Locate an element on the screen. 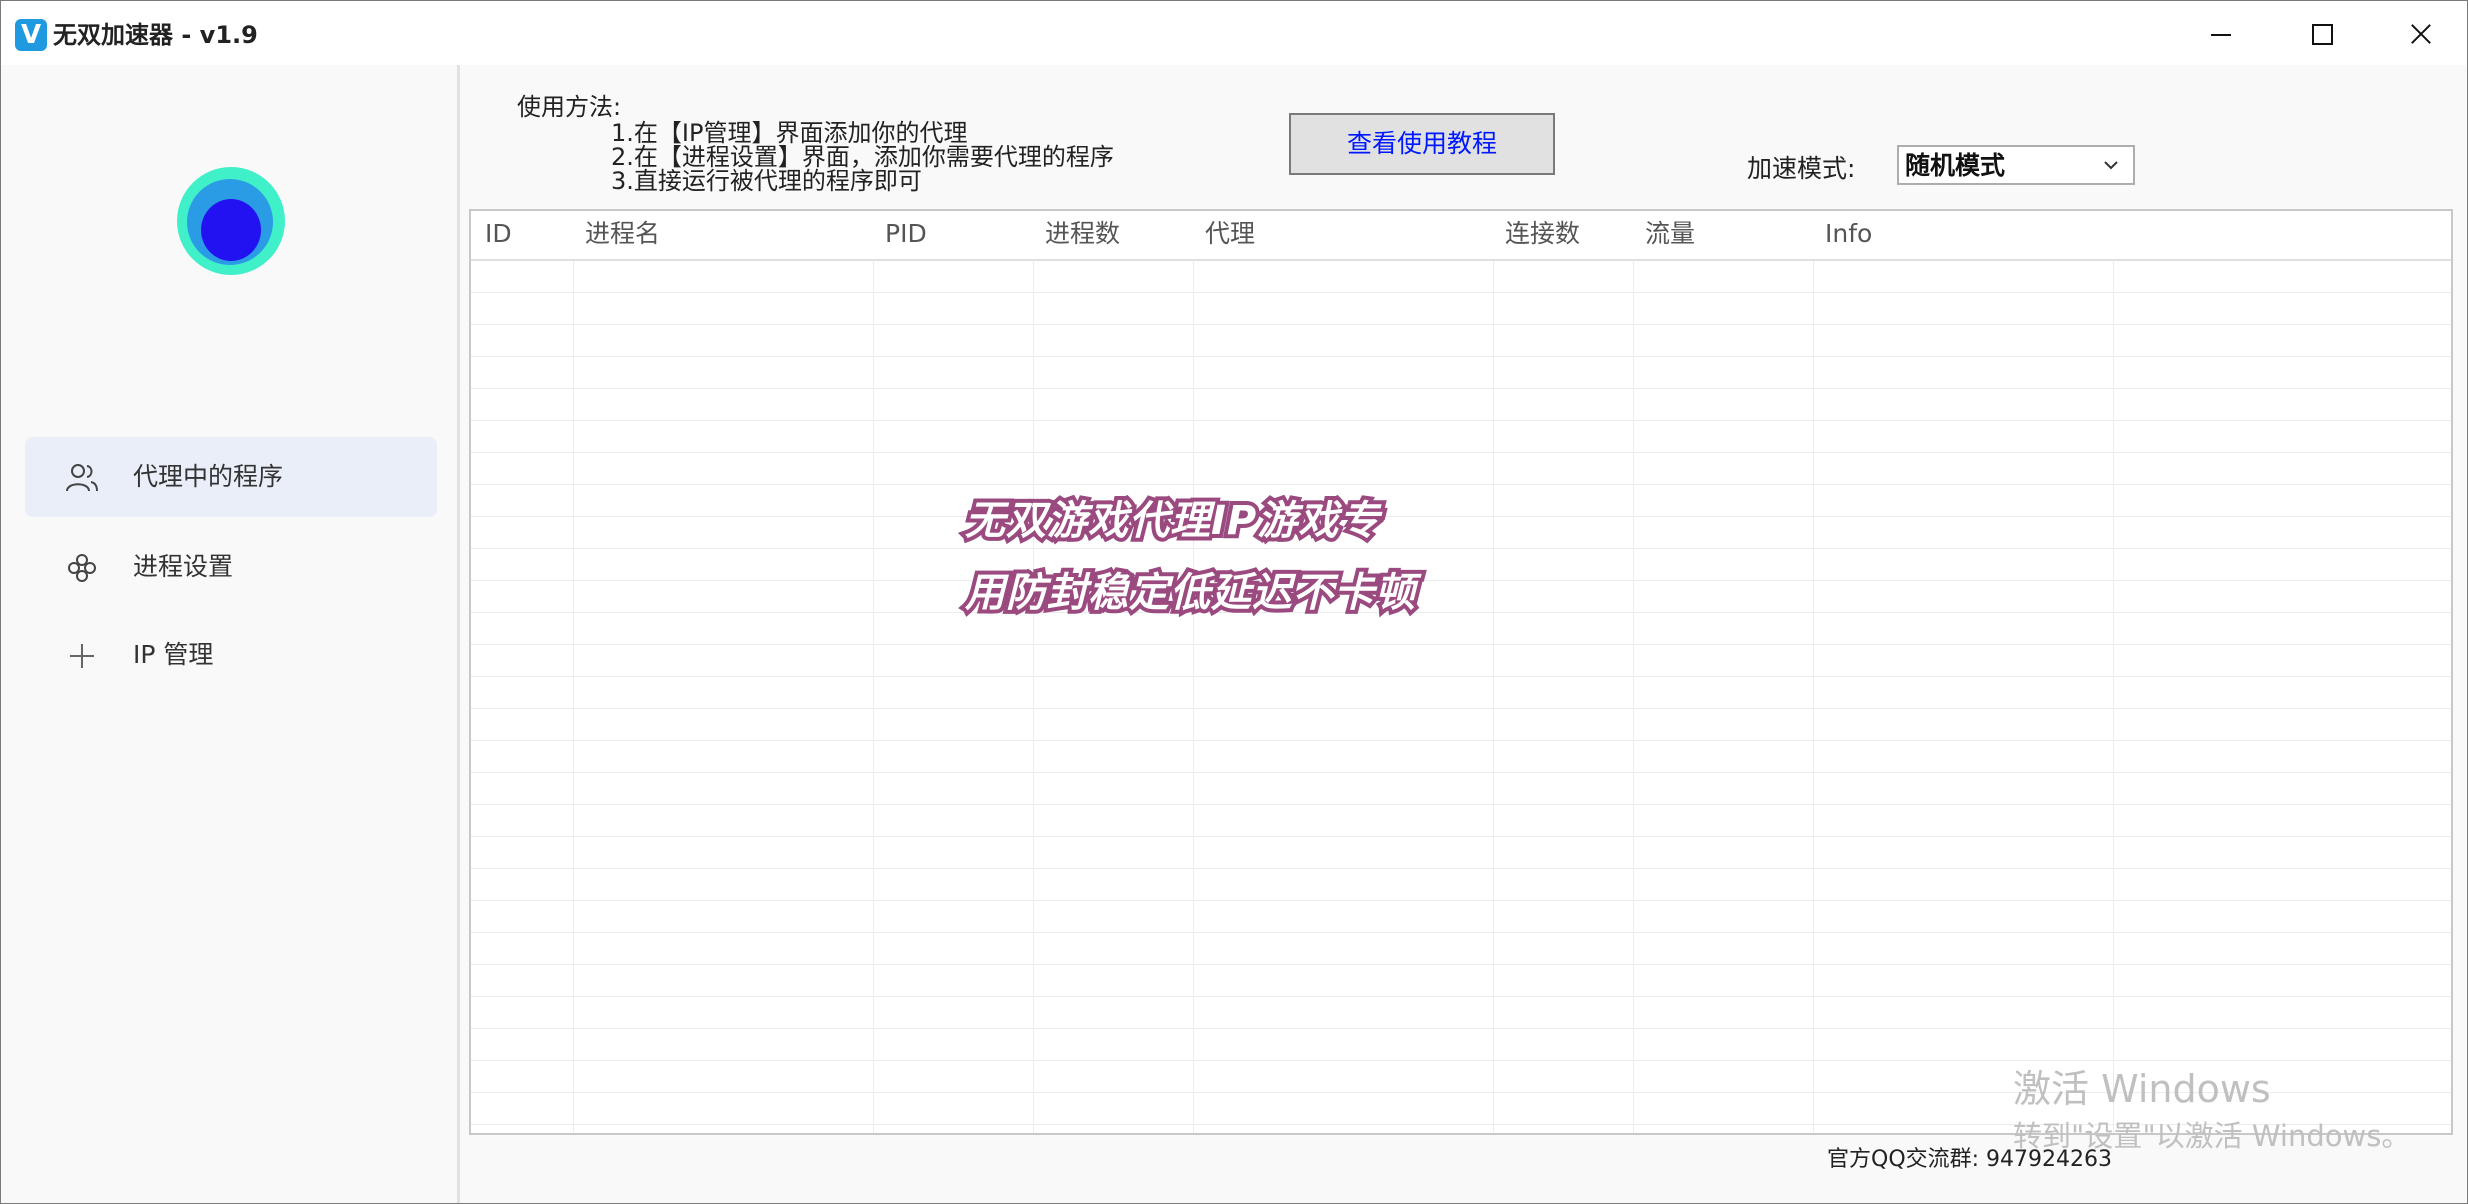 The width and height of the screenshot is (2468, 1204). sidebar-item-ip-management: IP 管理 is located at coordinates (231, 655).